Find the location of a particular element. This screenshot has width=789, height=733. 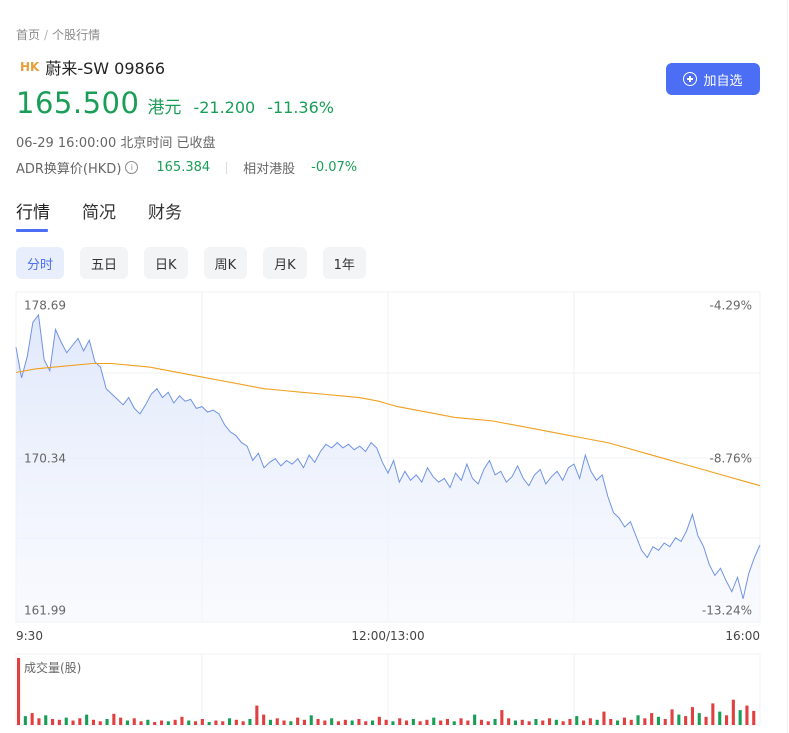

info-icon: i is located at coordinates (132, 167).